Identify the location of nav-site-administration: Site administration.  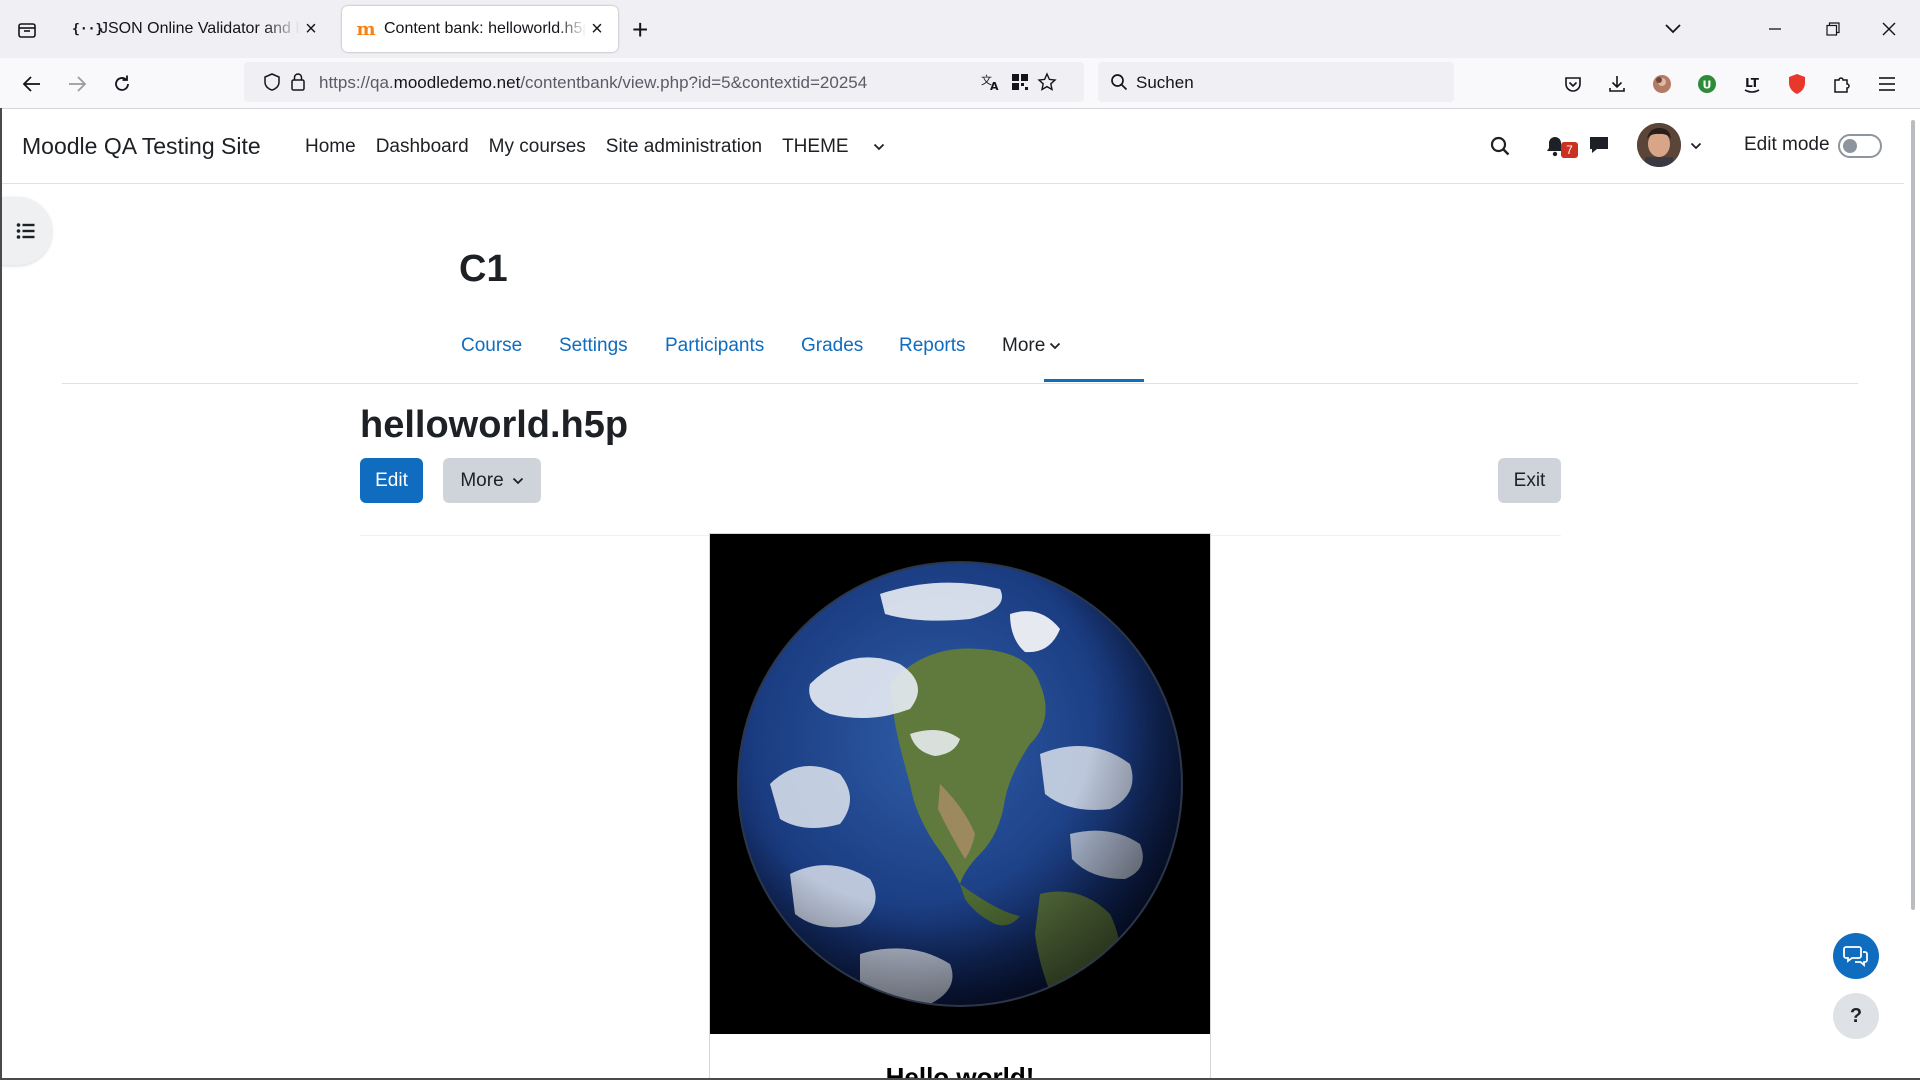
(684, 147).